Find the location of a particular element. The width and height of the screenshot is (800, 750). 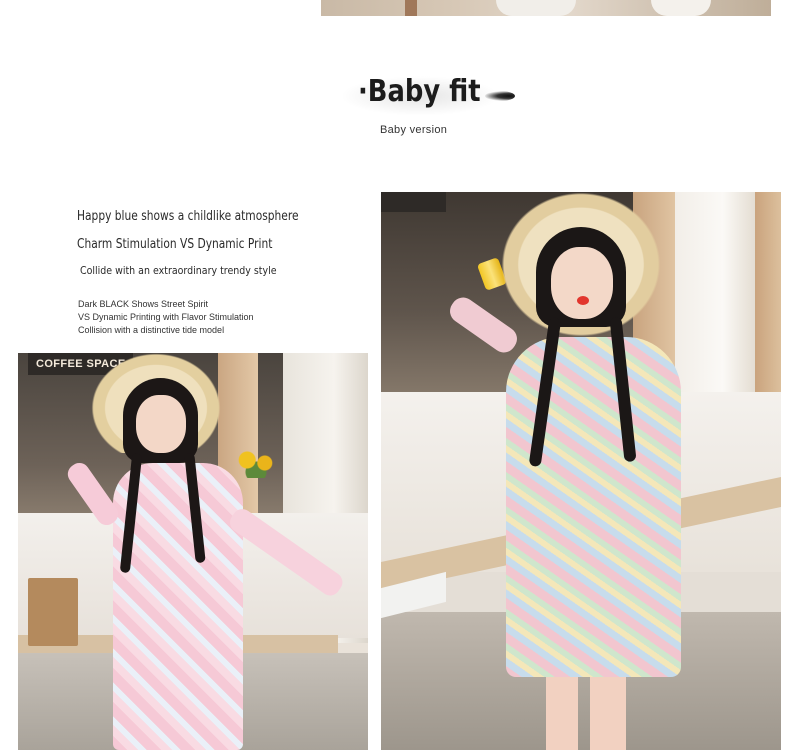

section-heading: ·Baby fit is located at coordinates (430, 90).